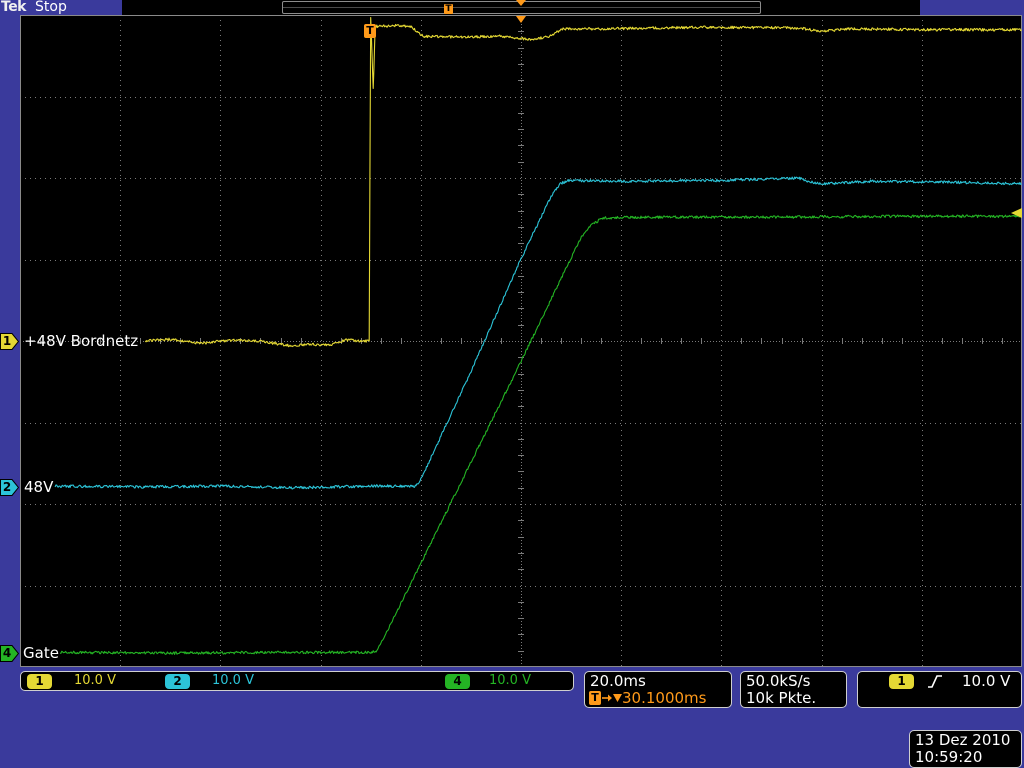 Image resolution: width=1024 pixels, height=768 pixels. I want to click on trigger-level-icon, so click(1016, 213).